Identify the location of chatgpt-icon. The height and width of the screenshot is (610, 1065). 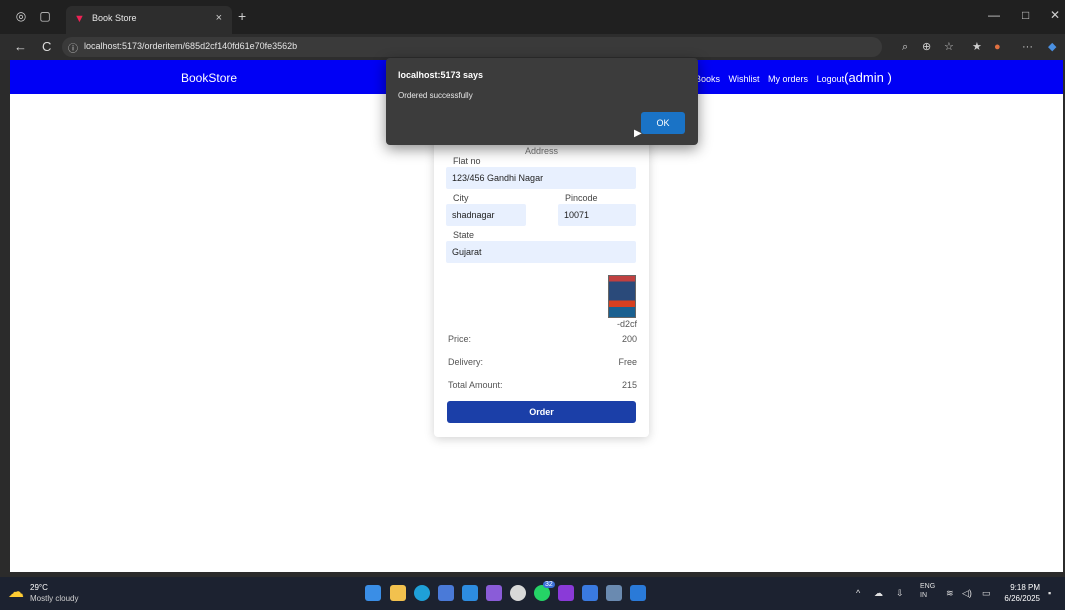
(518, 593).